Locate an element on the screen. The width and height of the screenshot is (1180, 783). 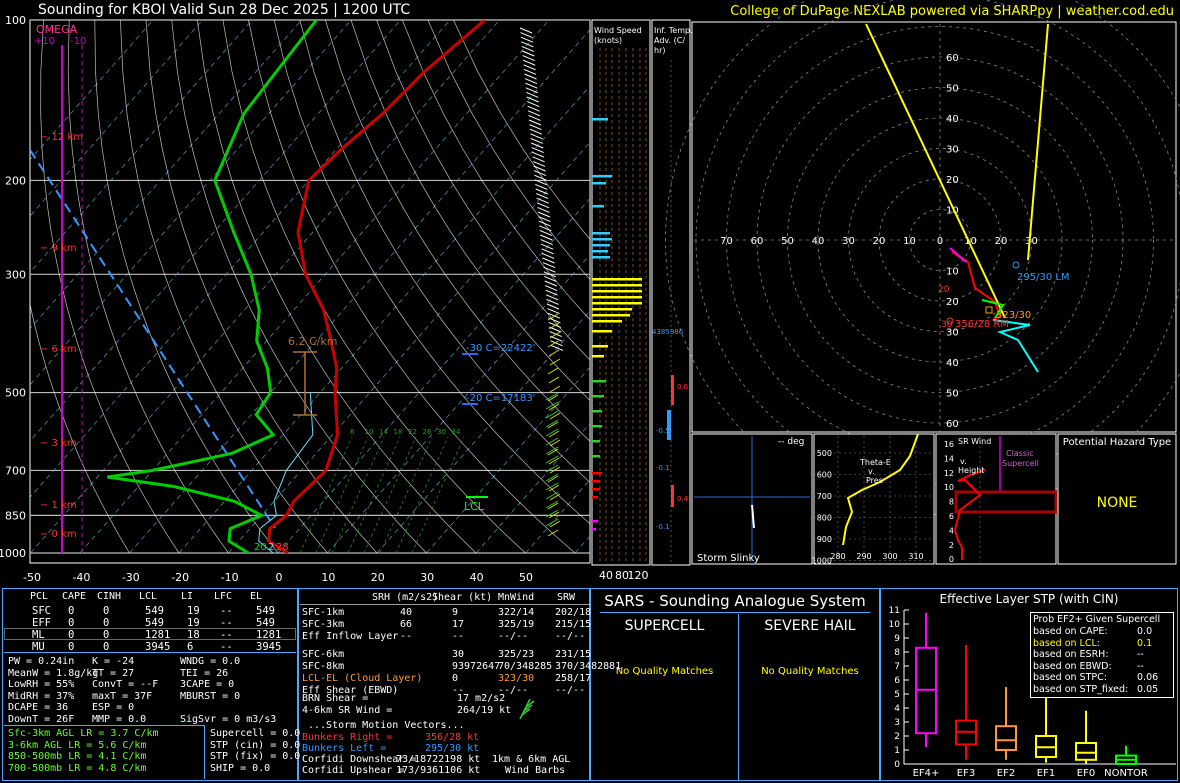
lapse-label: 6.2 C/km is located at coordinates (312, 341).